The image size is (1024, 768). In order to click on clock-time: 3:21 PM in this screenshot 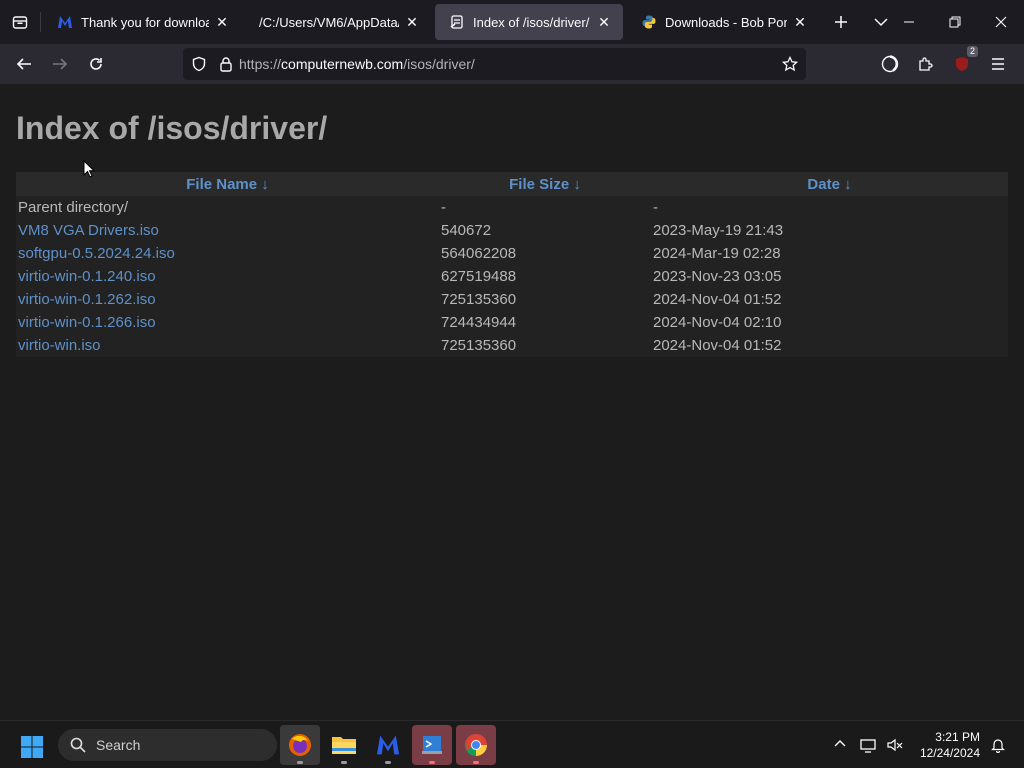, I will do `click(957, 737)`.